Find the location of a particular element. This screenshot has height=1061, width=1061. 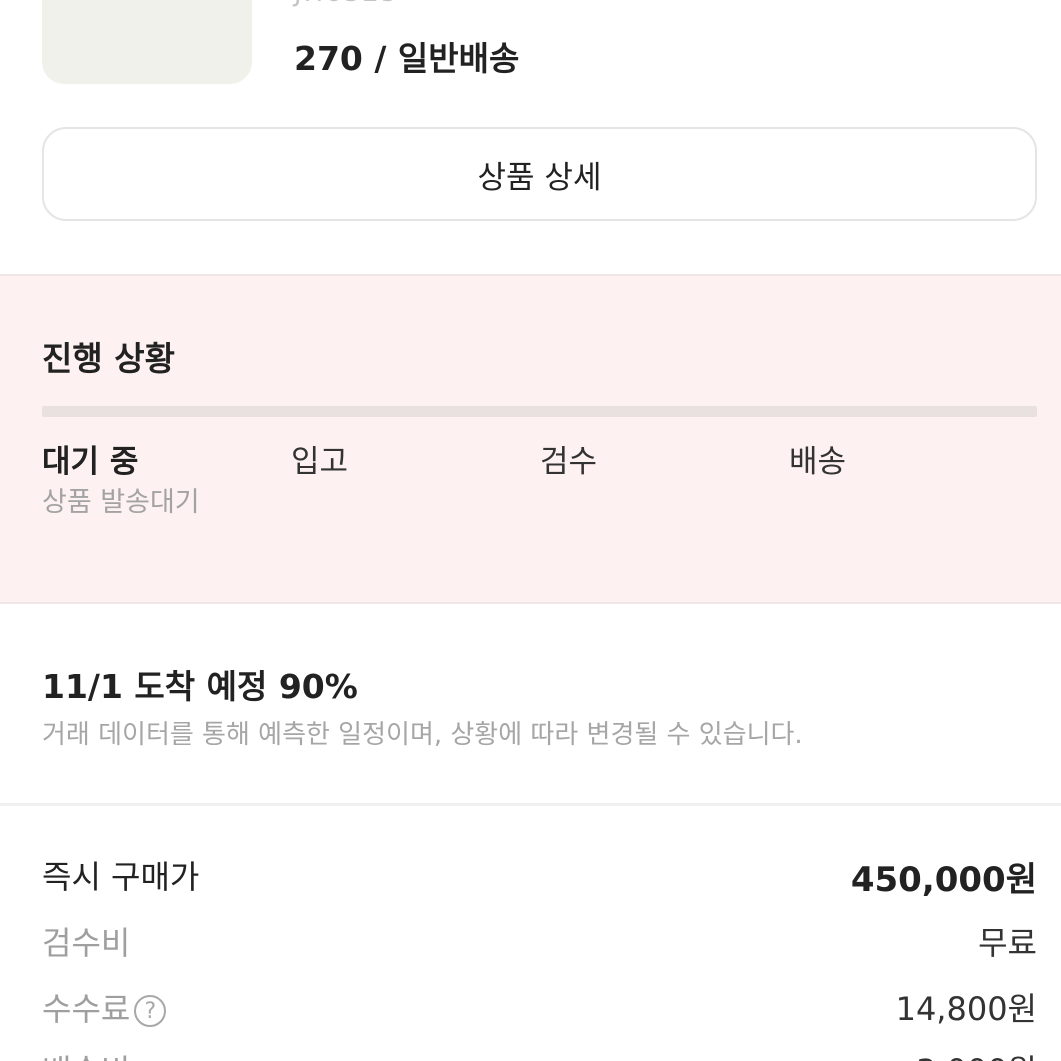

instant-price-label: 즉시 구매가 is located at coordinates (121, 877).